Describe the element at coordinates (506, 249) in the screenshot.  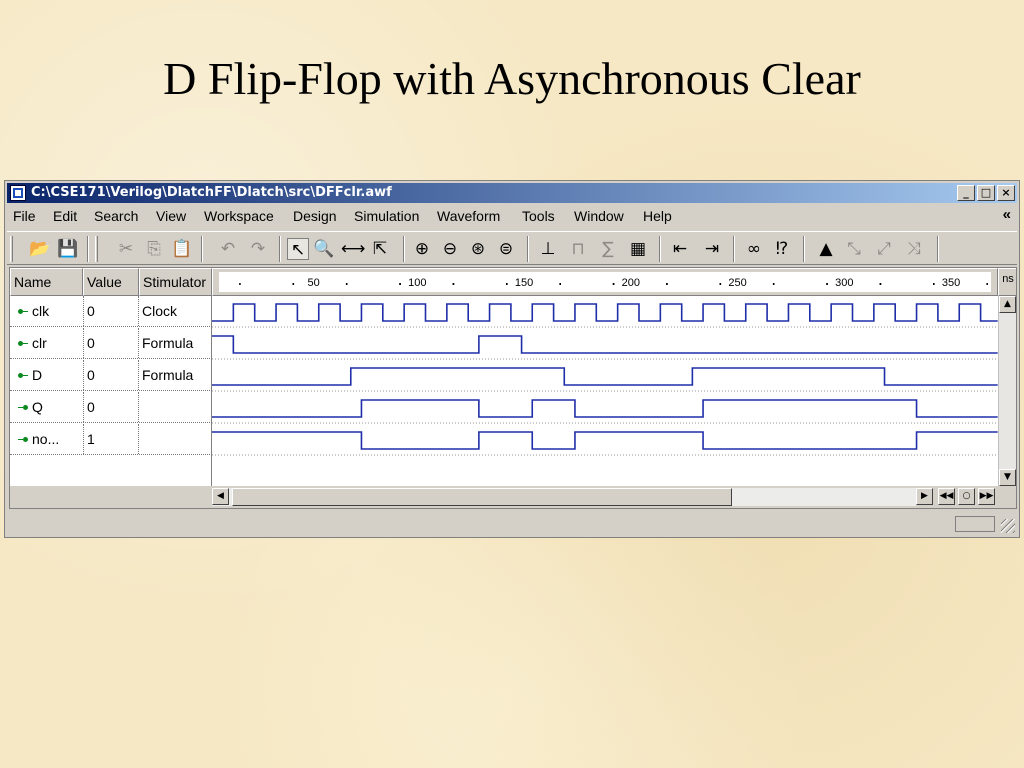
I see `zoom-area-icon: ⊜` at that location.